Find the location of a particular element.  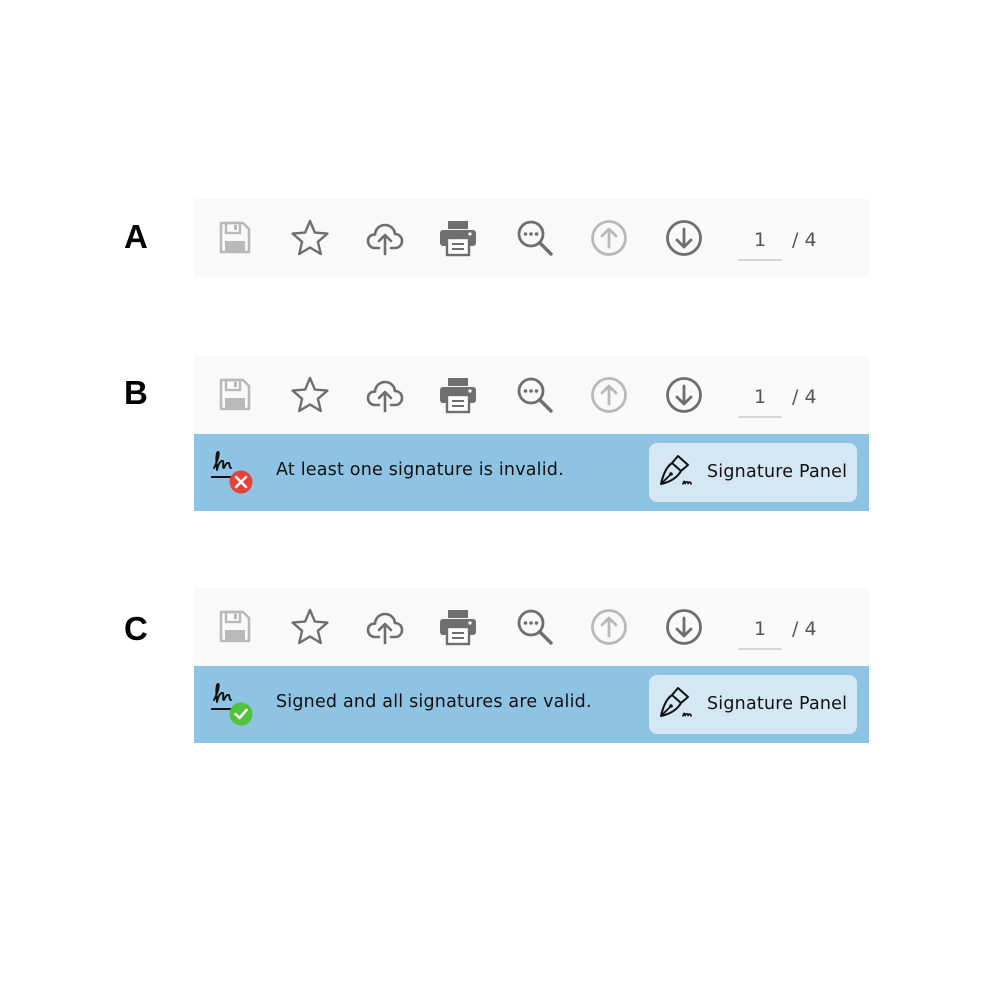

section-label-b: B is located at coordinates (136, 392).